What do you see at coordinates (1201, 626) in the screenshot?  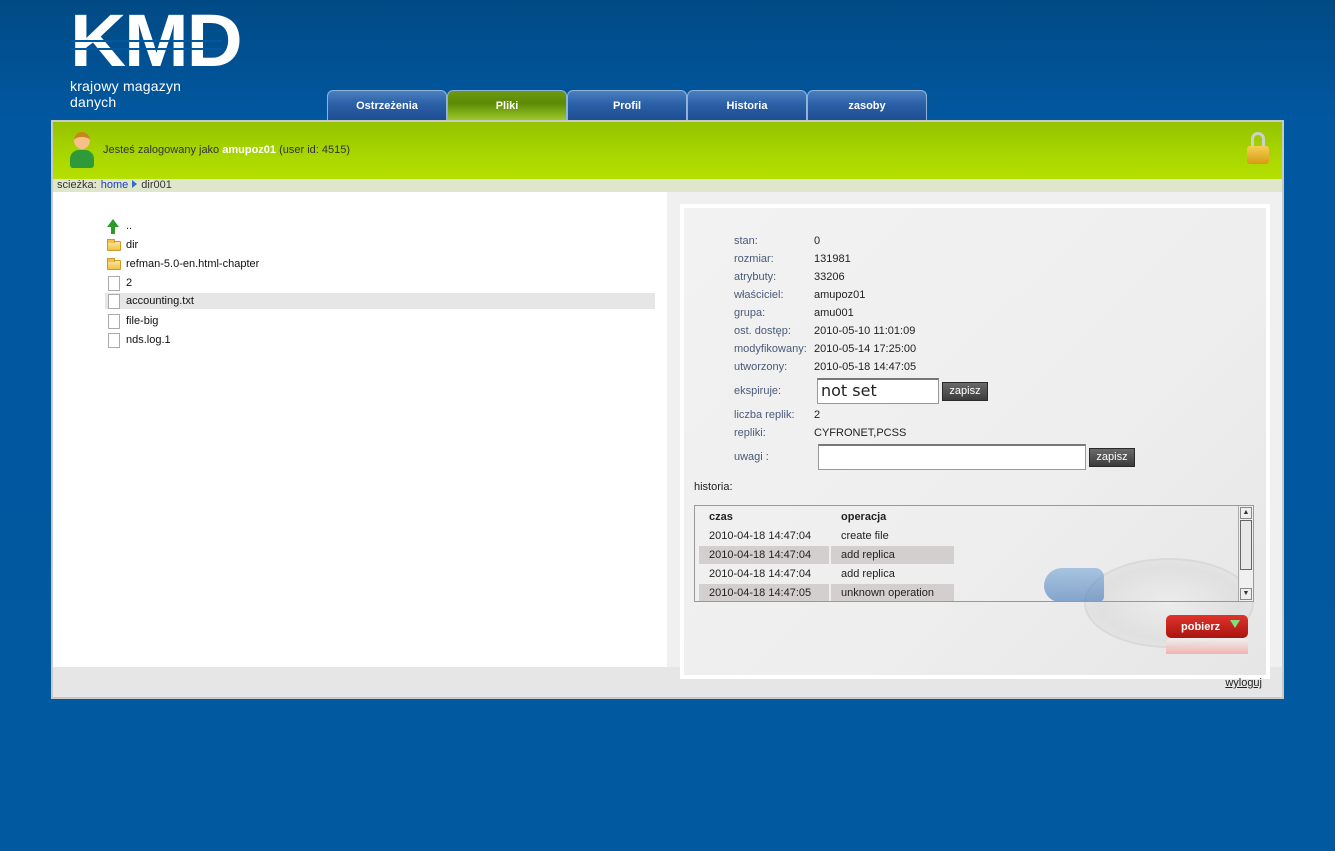 I see `download-label: pobierz` at bounding box center [1201, 626].